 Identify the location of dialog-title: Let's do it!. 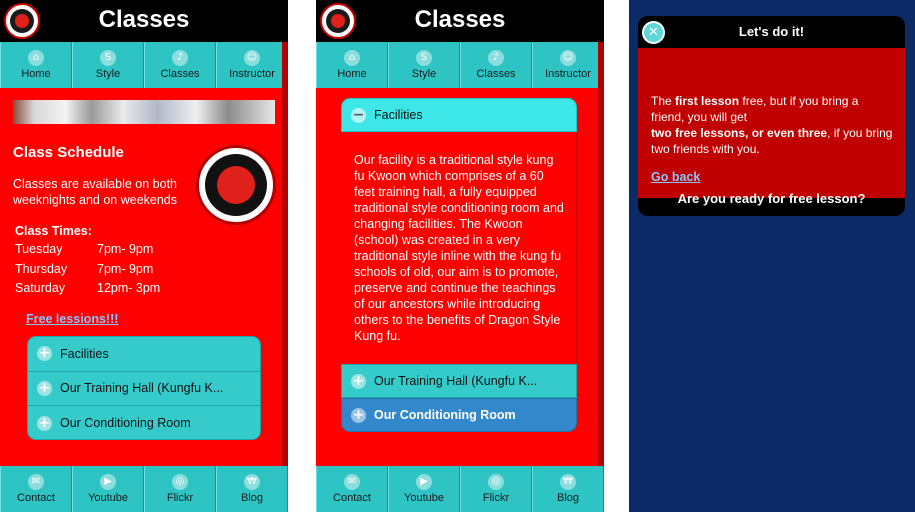
(771, 32).